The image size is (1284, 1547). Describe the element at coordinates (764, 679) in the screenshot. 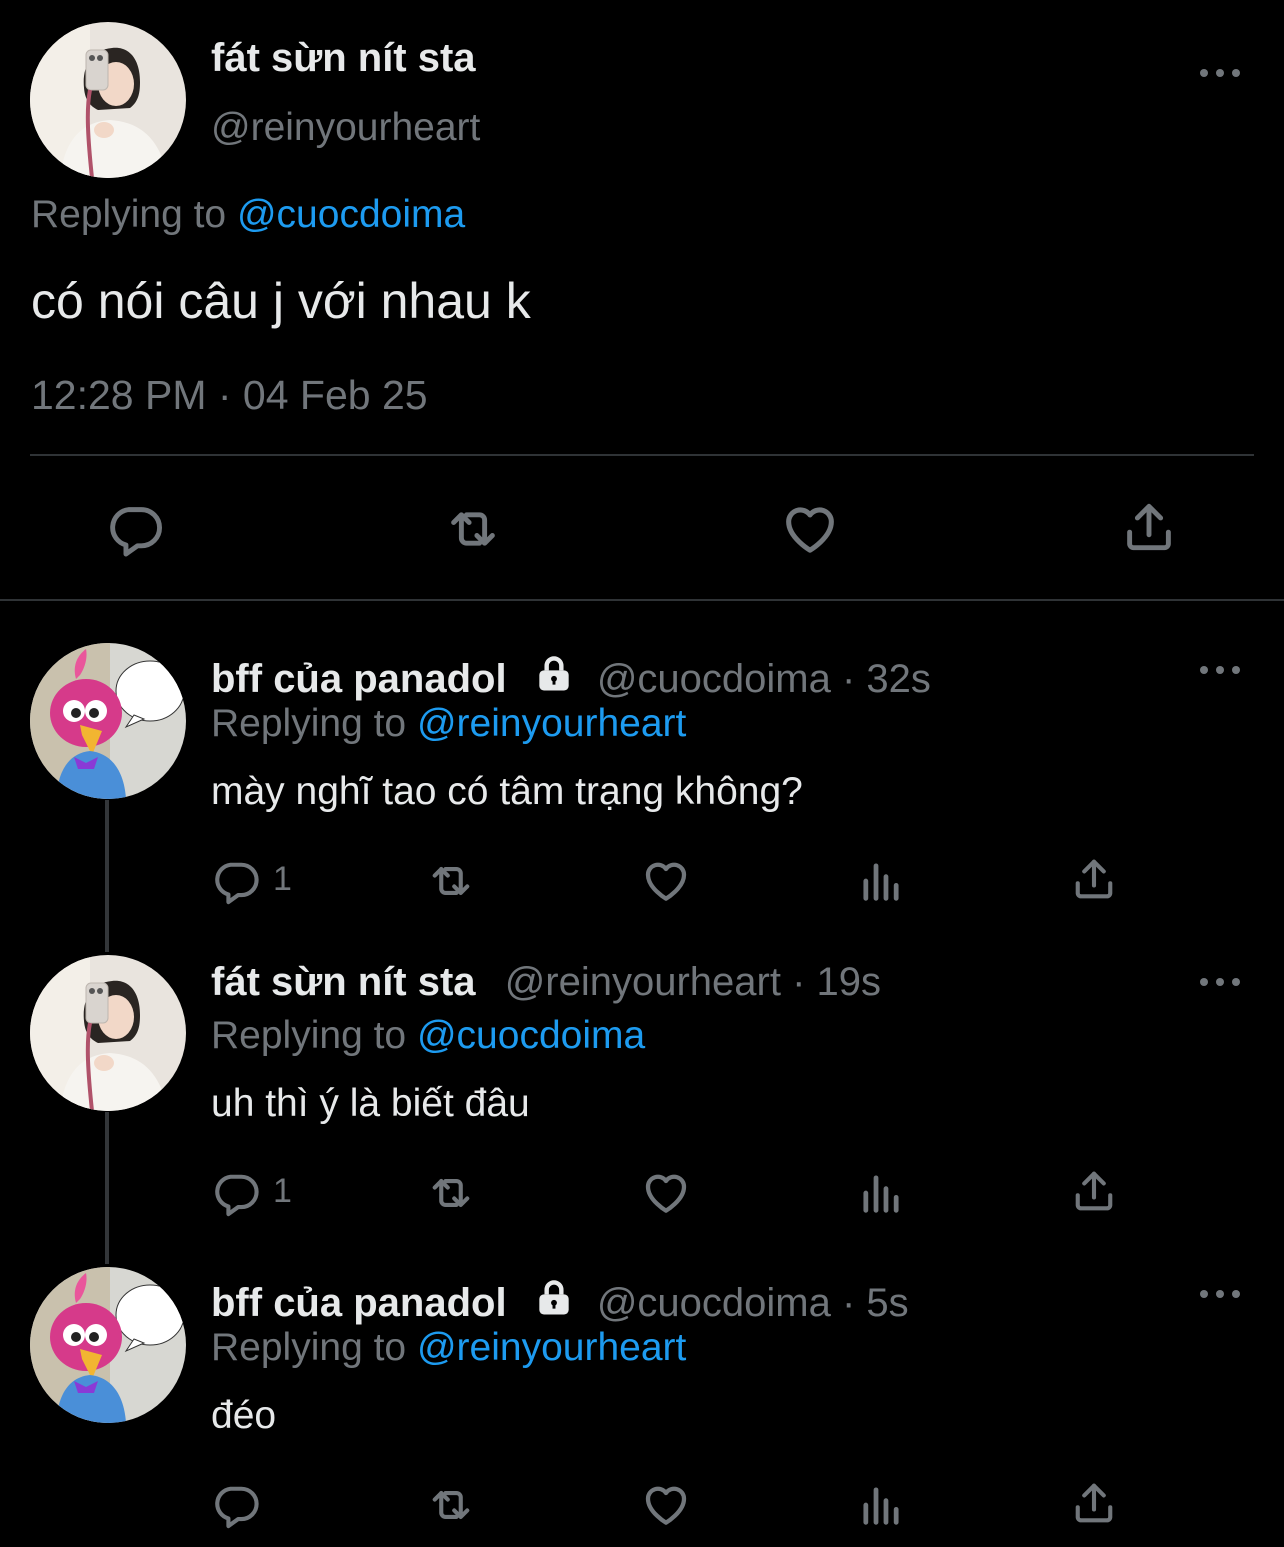

I see `handle-time: @cuocdoima · 32s` at that location.